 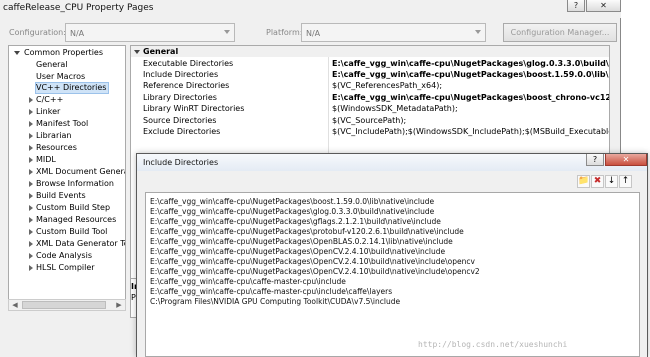 I want to click on tree-item-cpp: C/C++, so click(x=49, y=100).